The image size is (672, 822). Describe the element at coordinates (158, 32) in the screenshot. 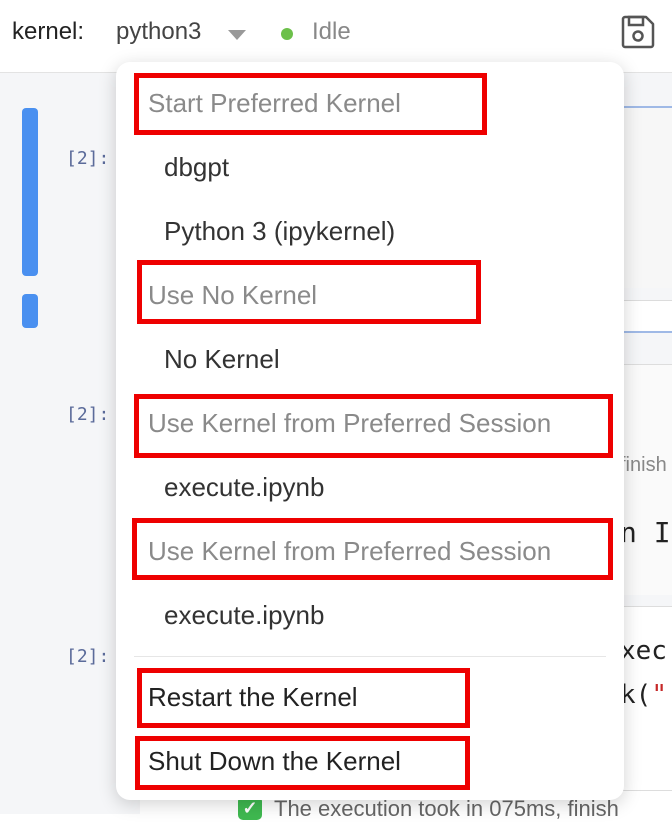

I see `kernel-selector: python3` at that location.